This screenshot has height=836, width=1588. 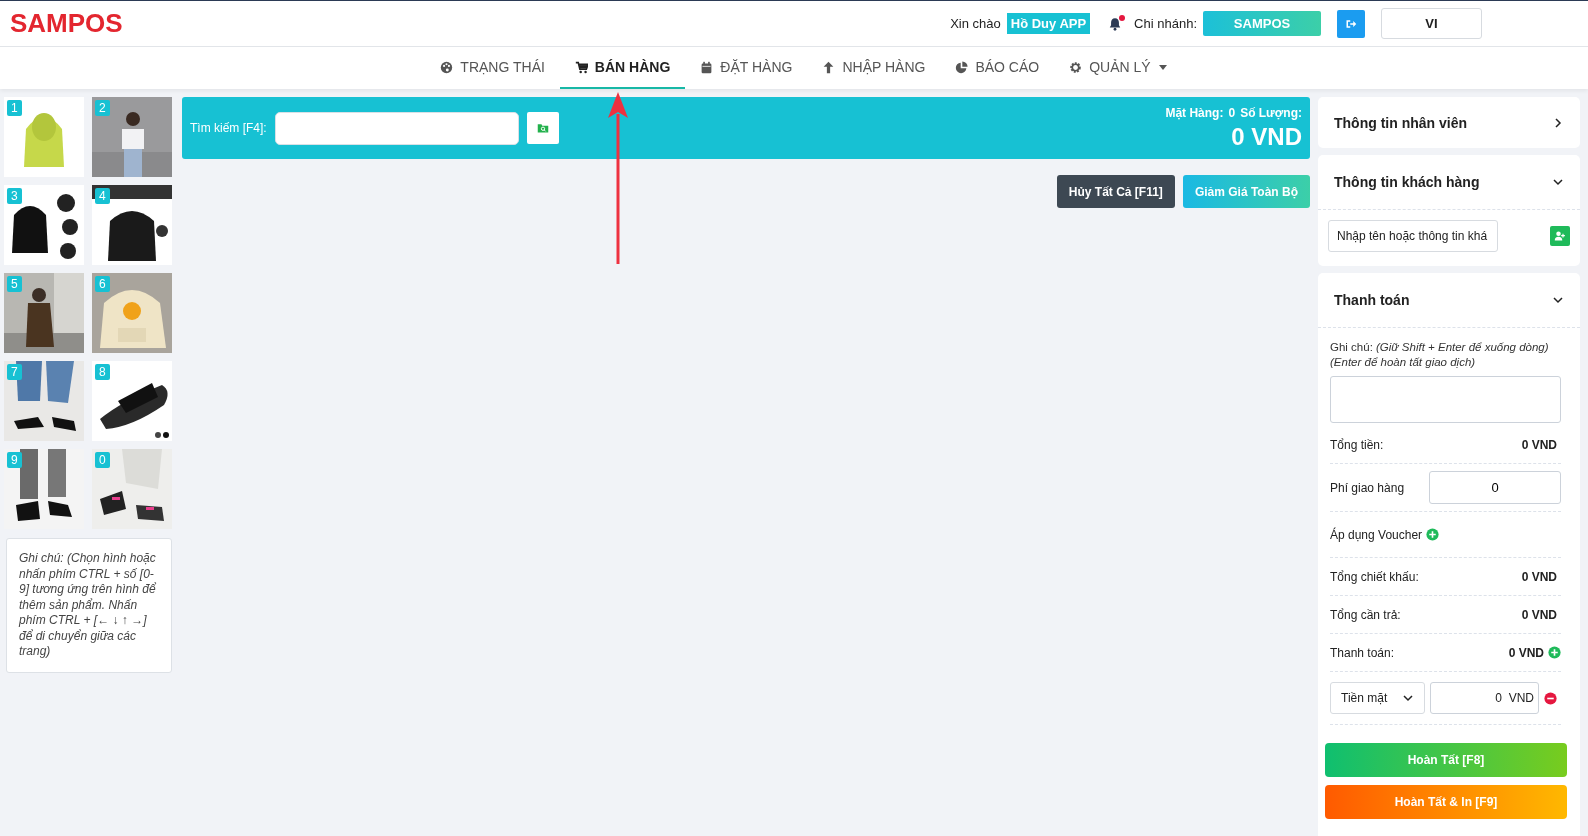 I want to click on shortcut-key: 2, so click(x=102, y=108).